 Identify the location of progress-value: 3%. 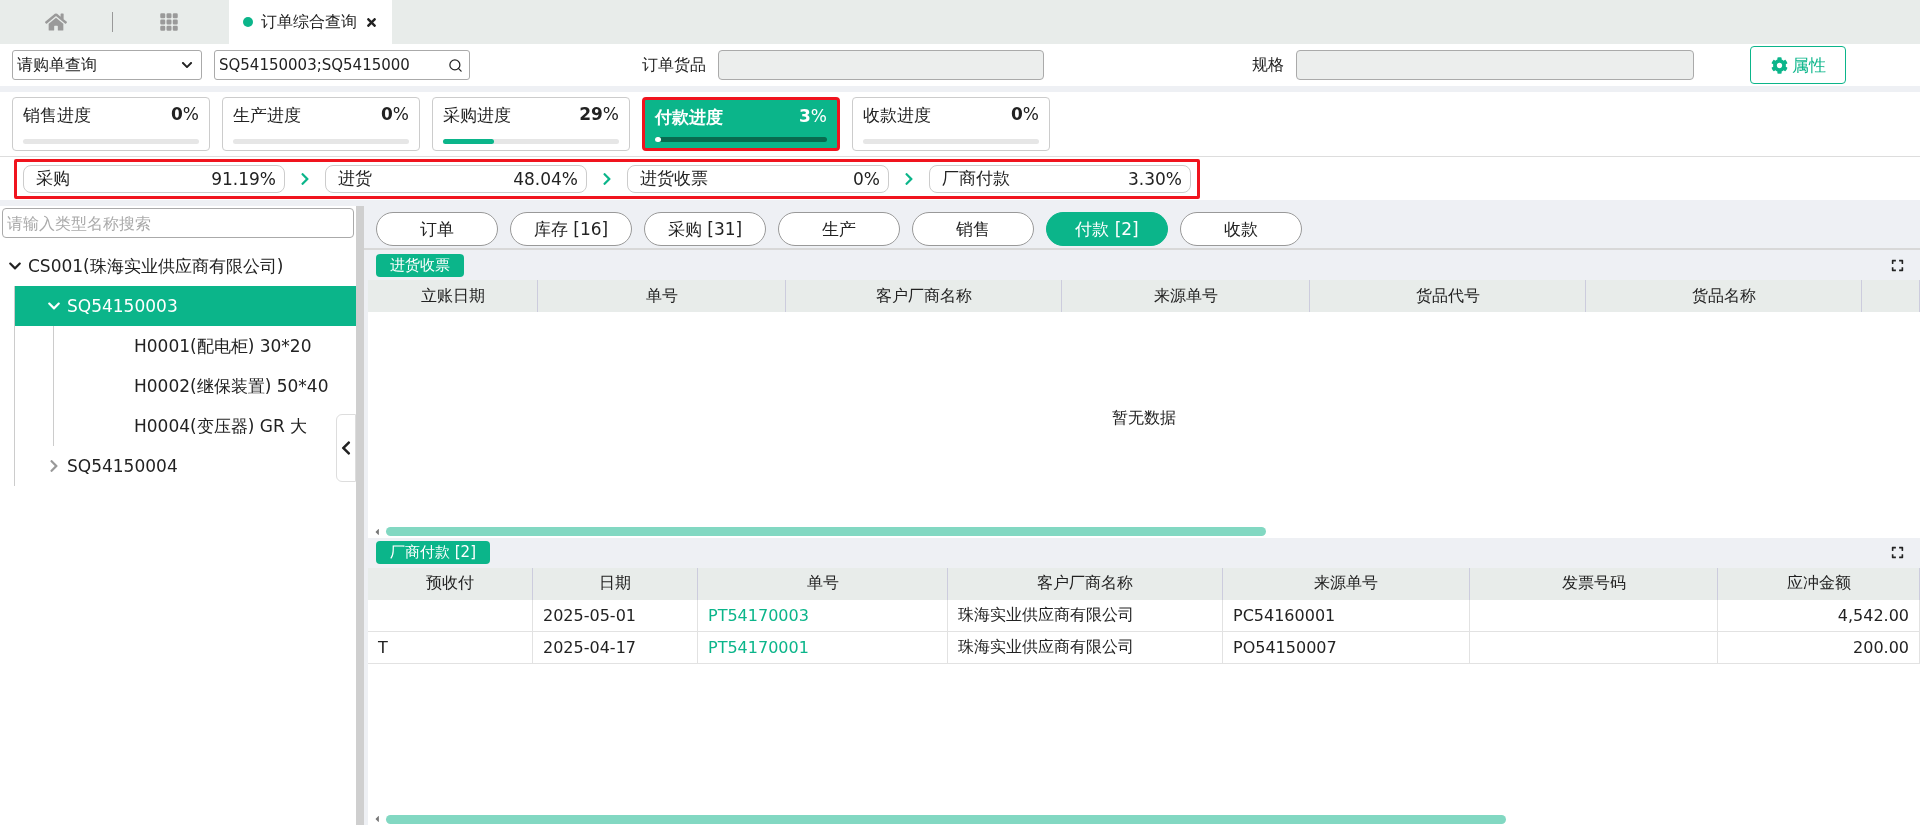
(813, 117).